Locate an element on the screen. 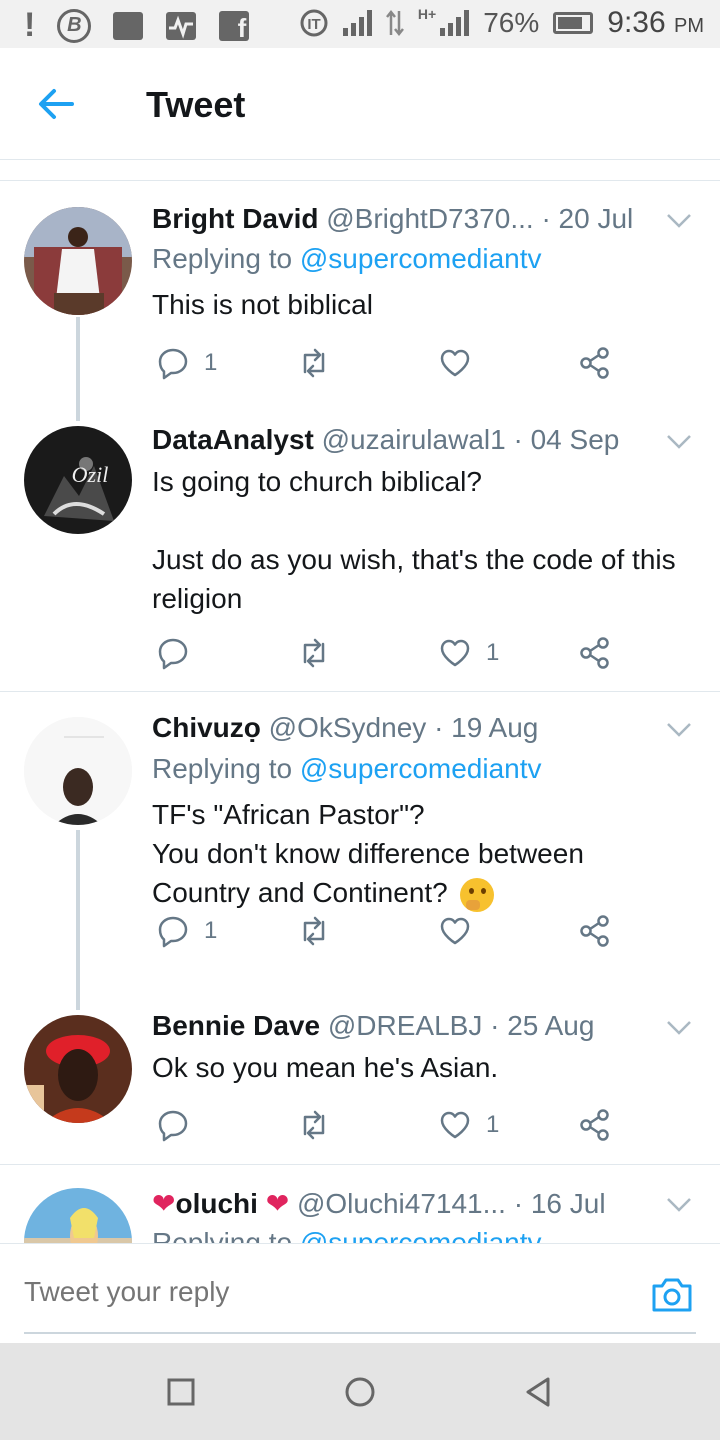  back-icon is located at coordinates (539, 1392).